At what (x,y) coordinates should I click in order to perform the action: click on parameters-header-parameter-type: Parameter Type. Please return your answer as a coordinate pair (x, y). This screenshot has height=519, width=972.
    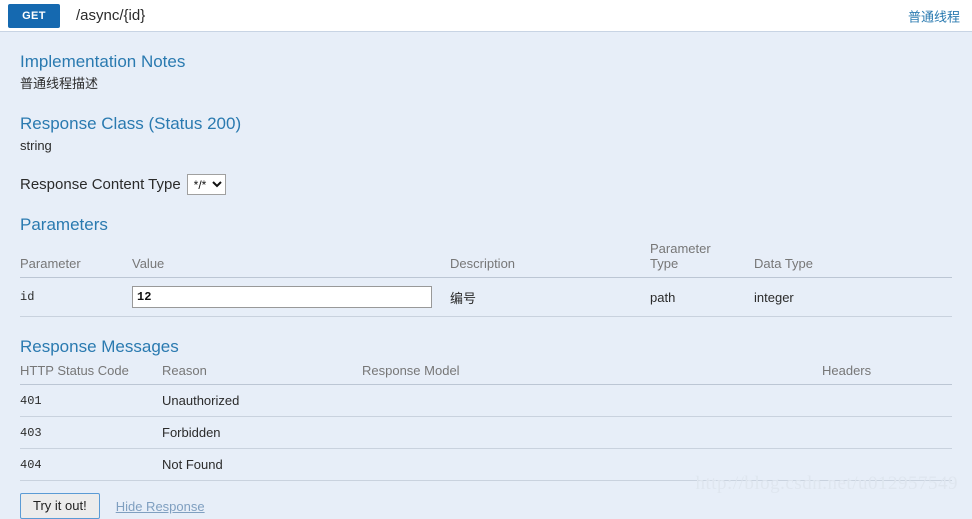
    Looking at the image, I should click on (702, 259).